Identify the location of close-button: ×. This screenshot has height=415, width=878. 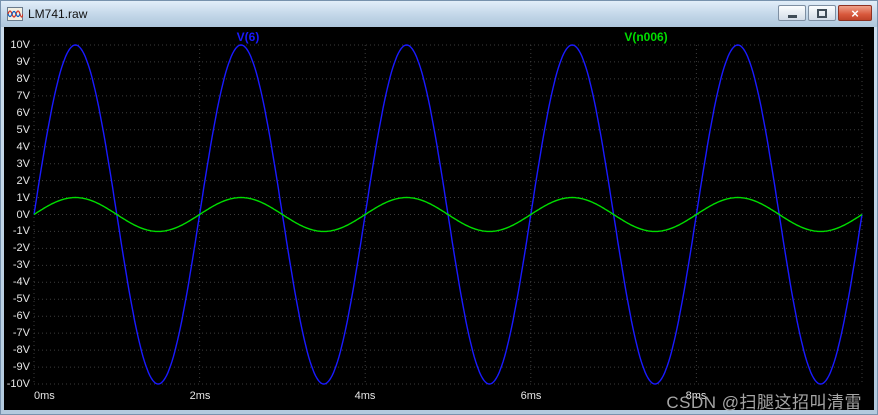
(855, 13).